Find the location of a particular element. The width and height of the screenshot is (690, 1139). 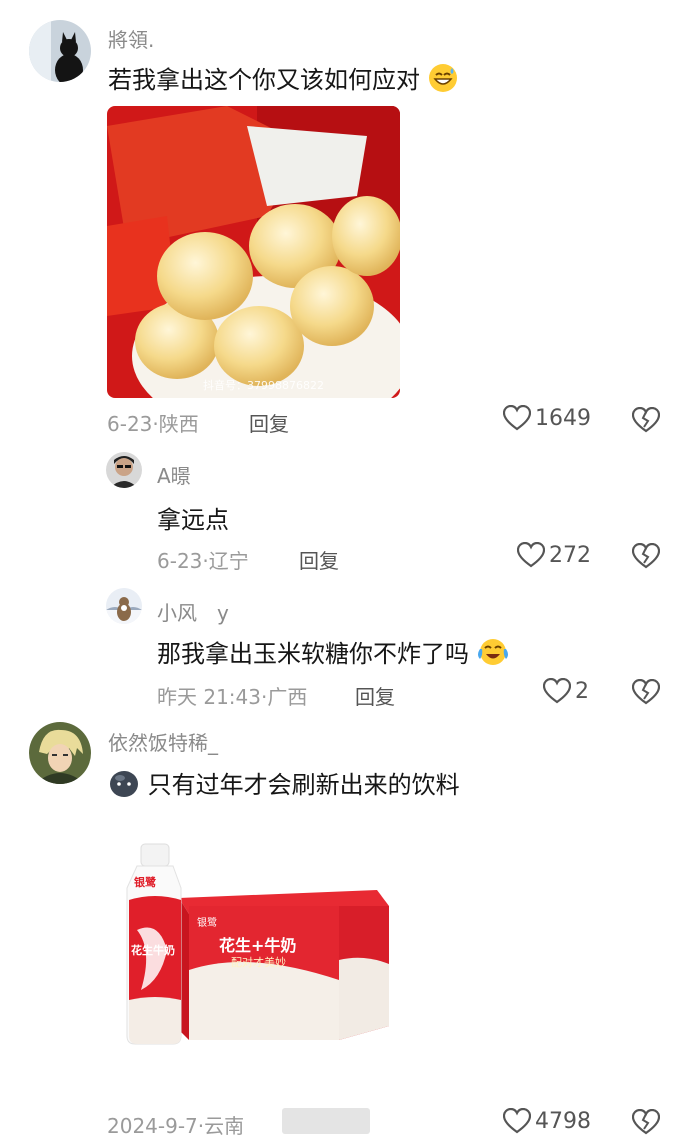

like-button: 272 is located at coordinates (554, 555).